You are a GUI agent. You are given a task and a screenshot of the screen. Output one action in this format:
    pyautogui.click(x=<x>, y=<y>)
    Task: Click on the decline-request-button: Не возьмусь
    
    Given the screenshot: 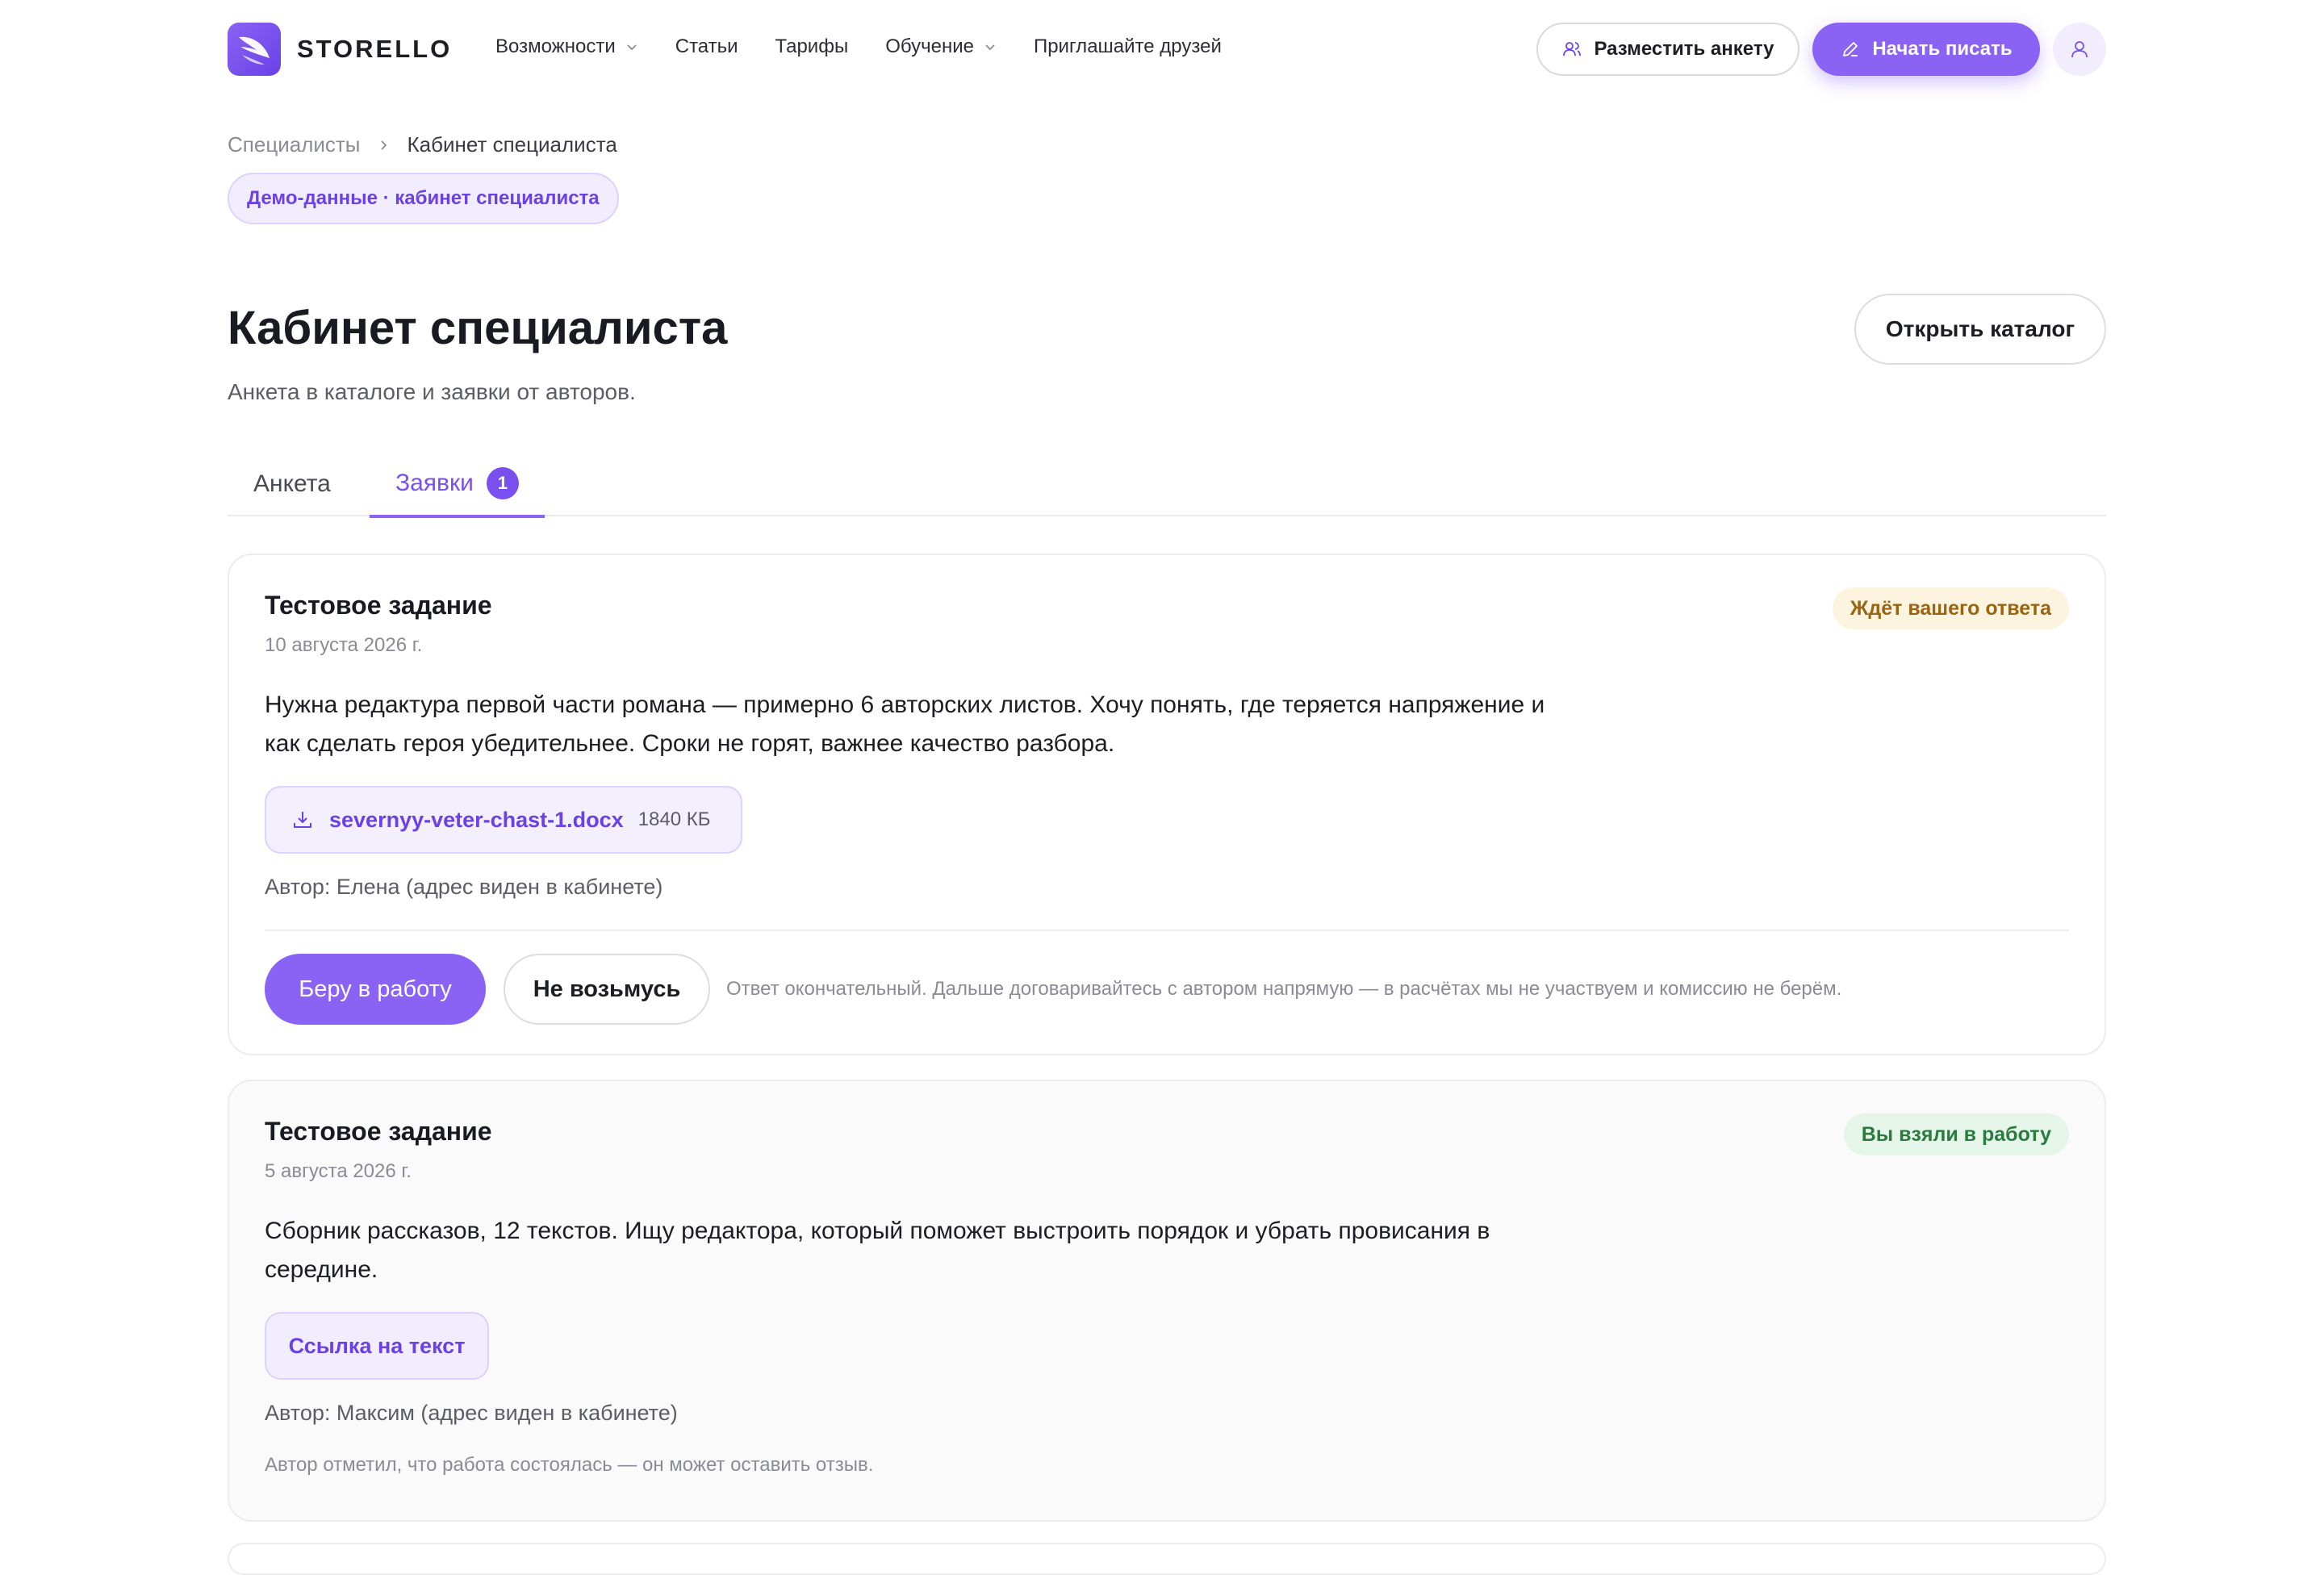 What is the action you would take?
    pyautogui.click(x=607, y=990)
    